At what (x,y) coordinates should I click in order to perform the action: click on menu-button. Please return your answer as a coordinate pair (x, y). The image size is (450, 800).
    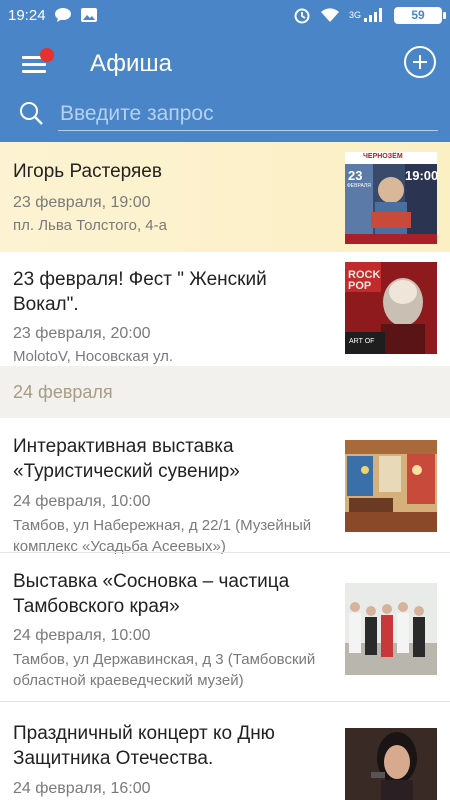
    Looking at the image, I should click on (37, 63).